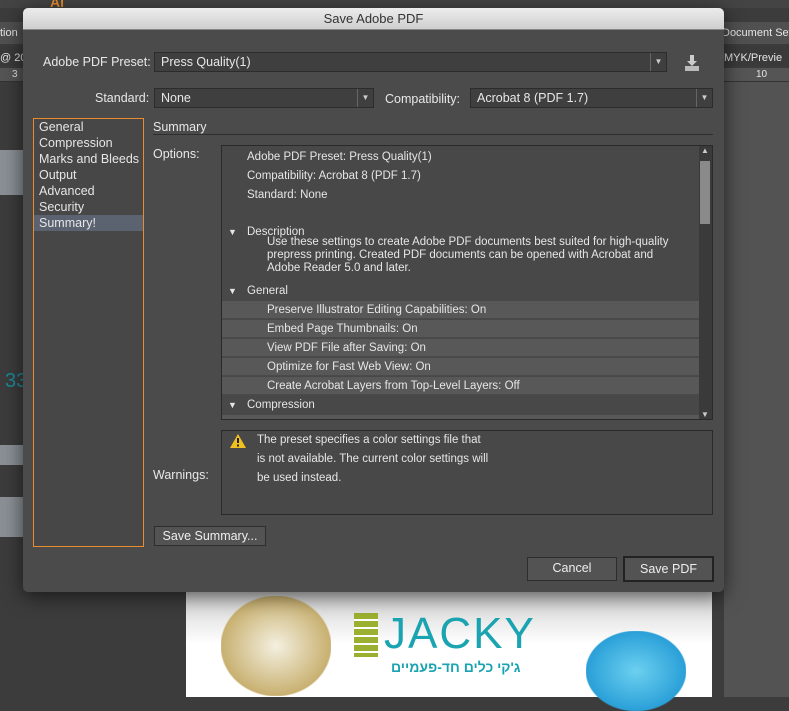  I want to click on artboard: JACKY ג'קי כלים חד-פעמיים, so click(449, 651).